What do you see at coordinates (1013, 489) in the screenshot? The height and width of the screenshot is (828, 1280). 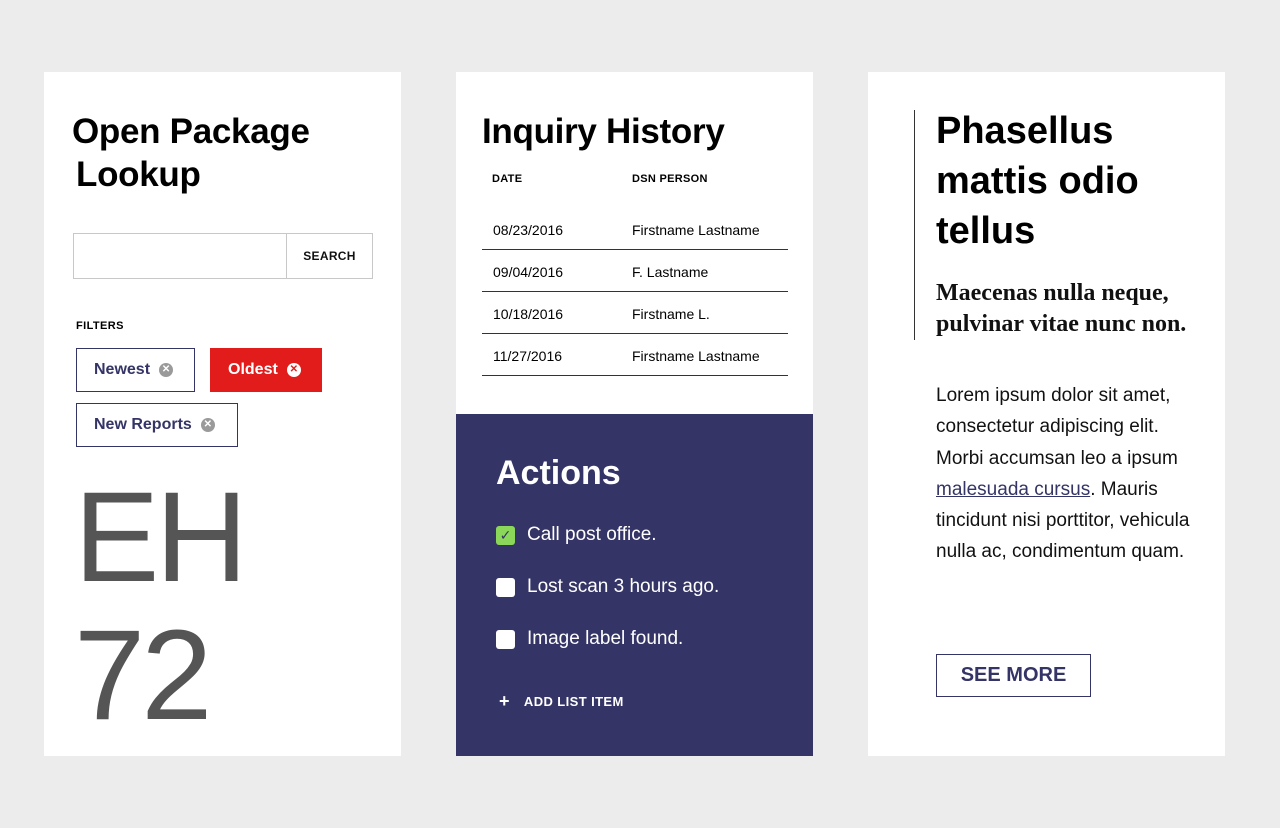 I see `article-link: malesuada cursus` at bounding box center [1013, 489].